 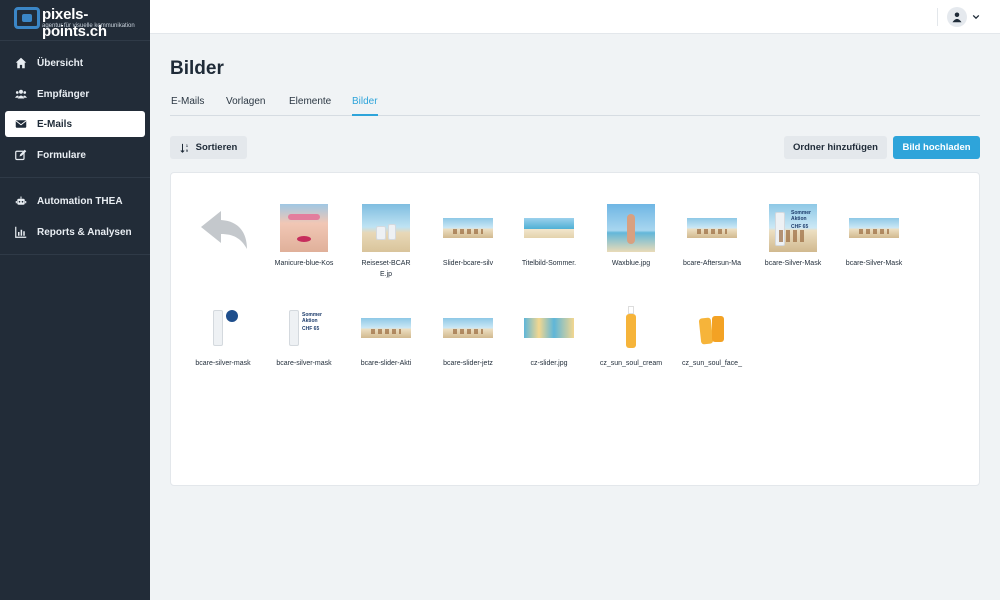 What do you see at coordinates (21, 155) in the screenshot?
I see `edit-icon` at bounding box center [21, 155].